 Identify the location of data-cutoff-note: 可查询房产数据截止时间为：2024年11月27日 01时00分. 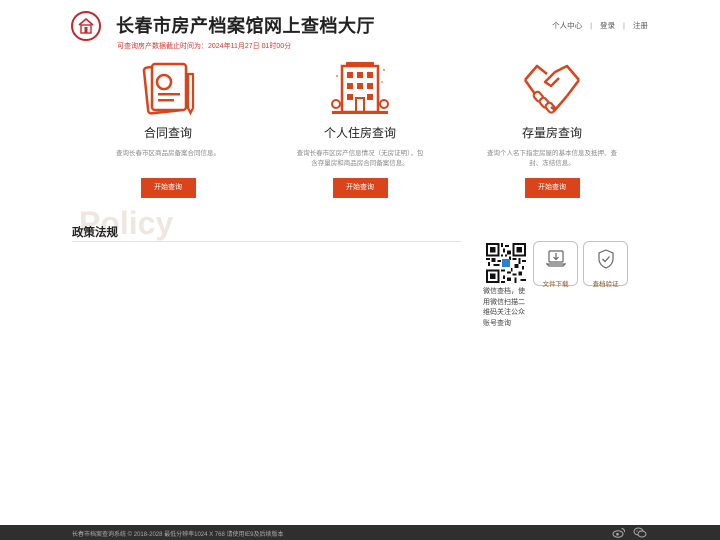
(204, 46).